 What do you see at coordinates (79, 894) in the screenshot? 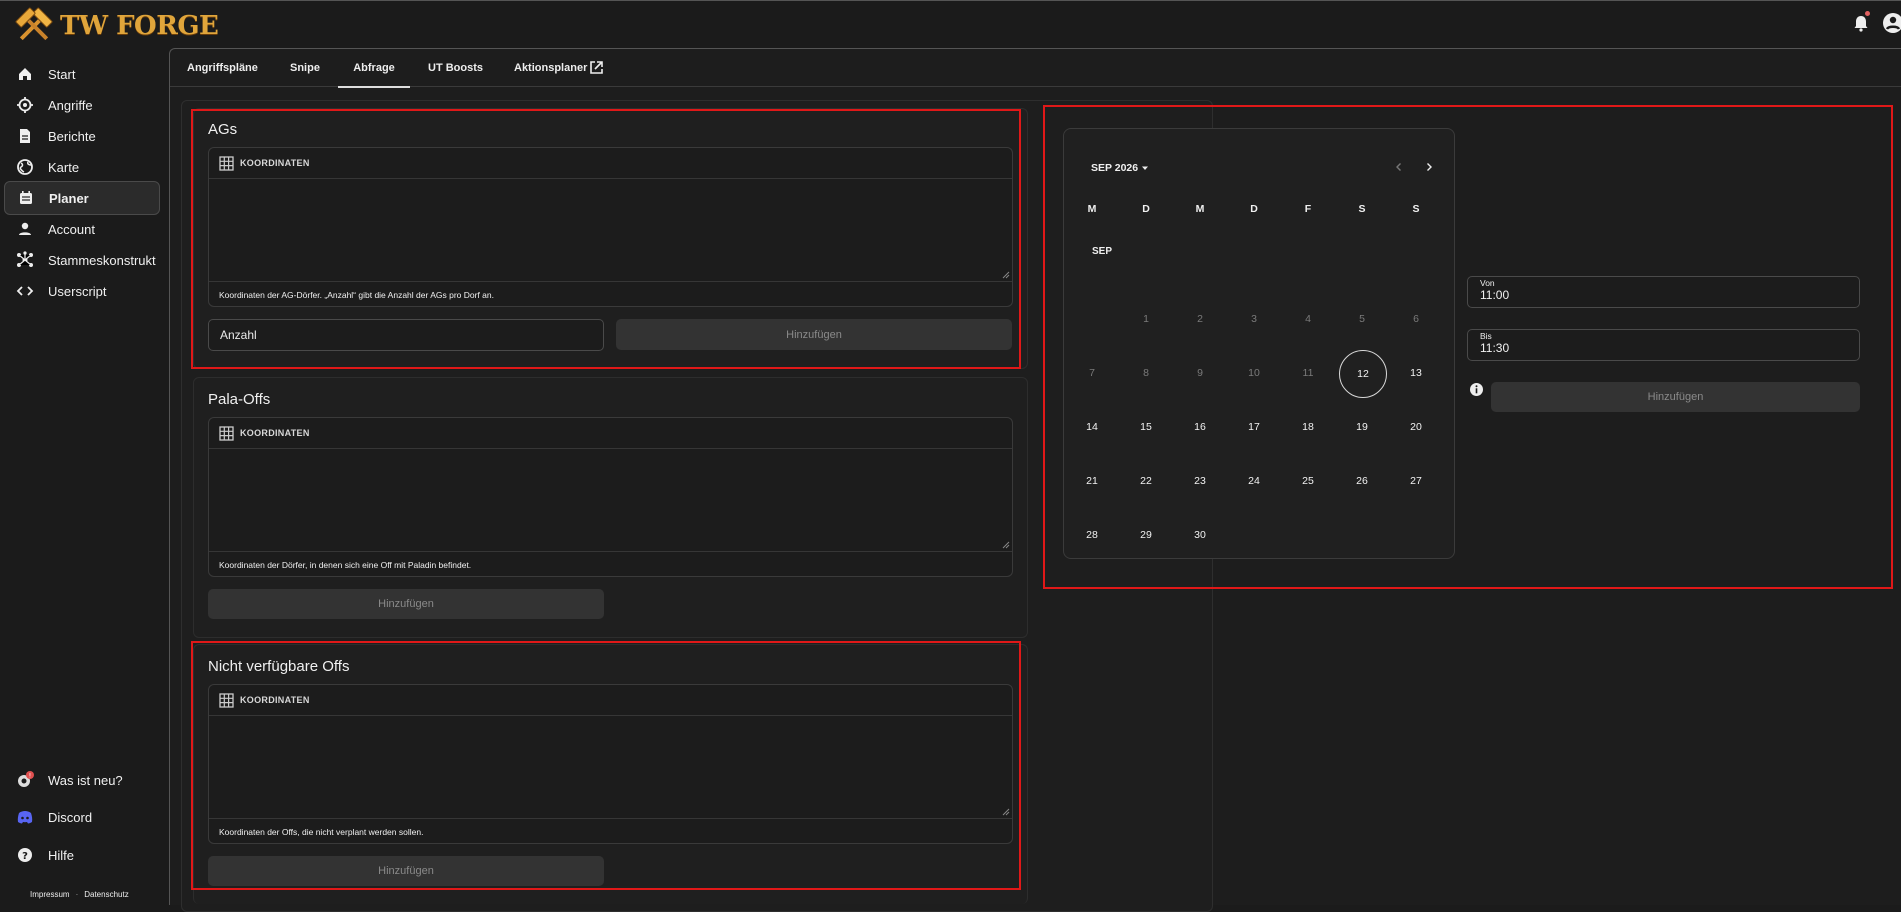
I see `footer-links: Impressum · Datenschutz` at bounding box center [79, 894].